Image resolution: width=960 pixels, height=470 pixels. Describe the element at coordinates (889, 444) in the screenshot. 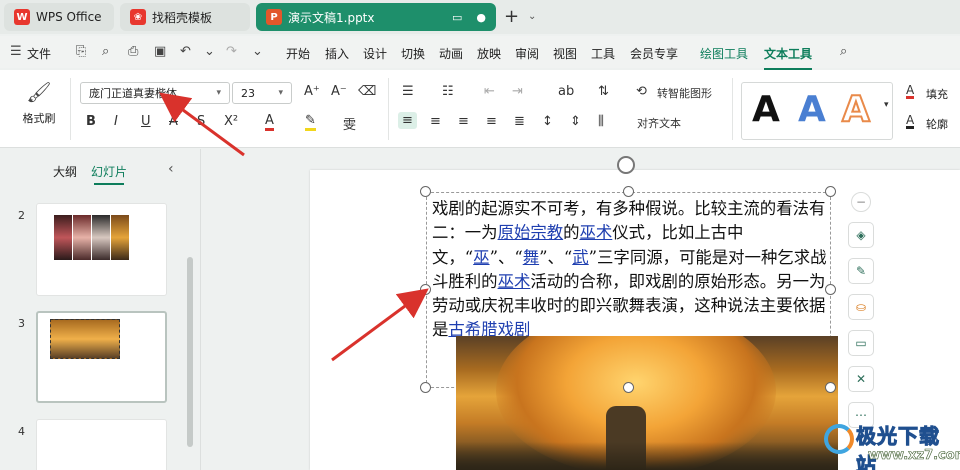

I see `watermark: 极光下载站 www.xz7.com` at that location.